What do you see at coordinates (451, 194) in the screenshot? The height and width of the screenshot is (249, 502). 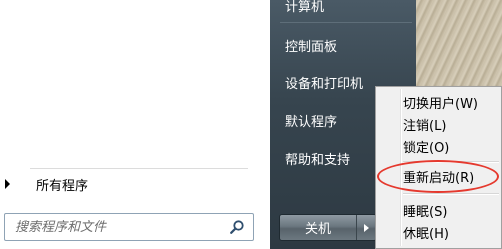 I see `menu-separator` at bounding box center [451, 194].